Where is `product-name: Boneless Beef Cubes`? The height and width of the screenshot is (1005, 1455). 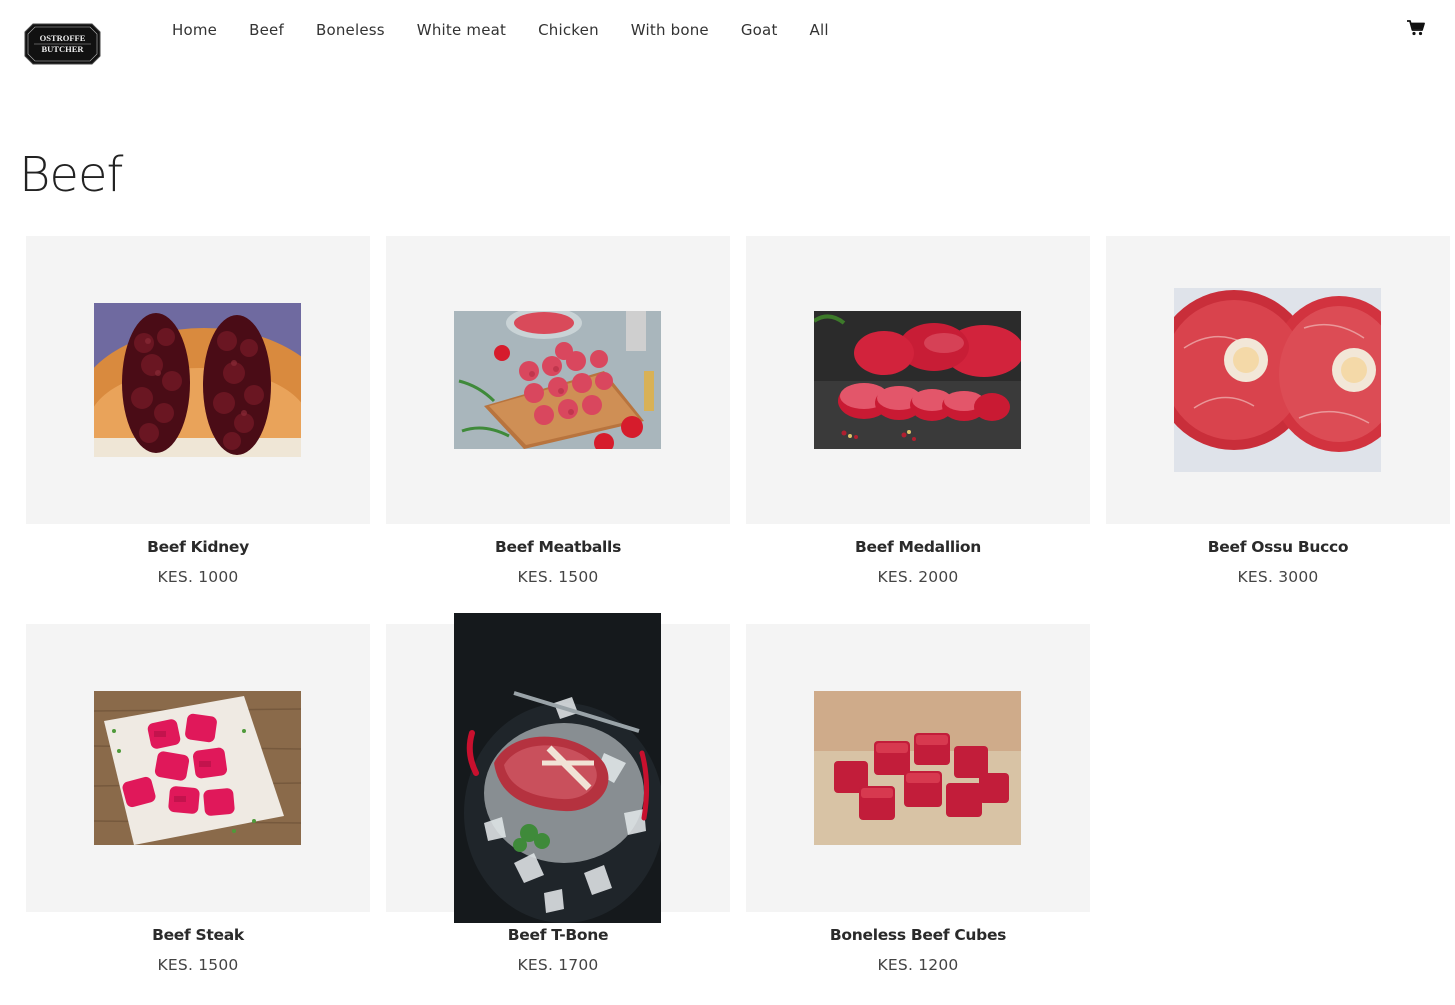
product-name: Boneless Beef Cubes is located at coordinates (918, 935).